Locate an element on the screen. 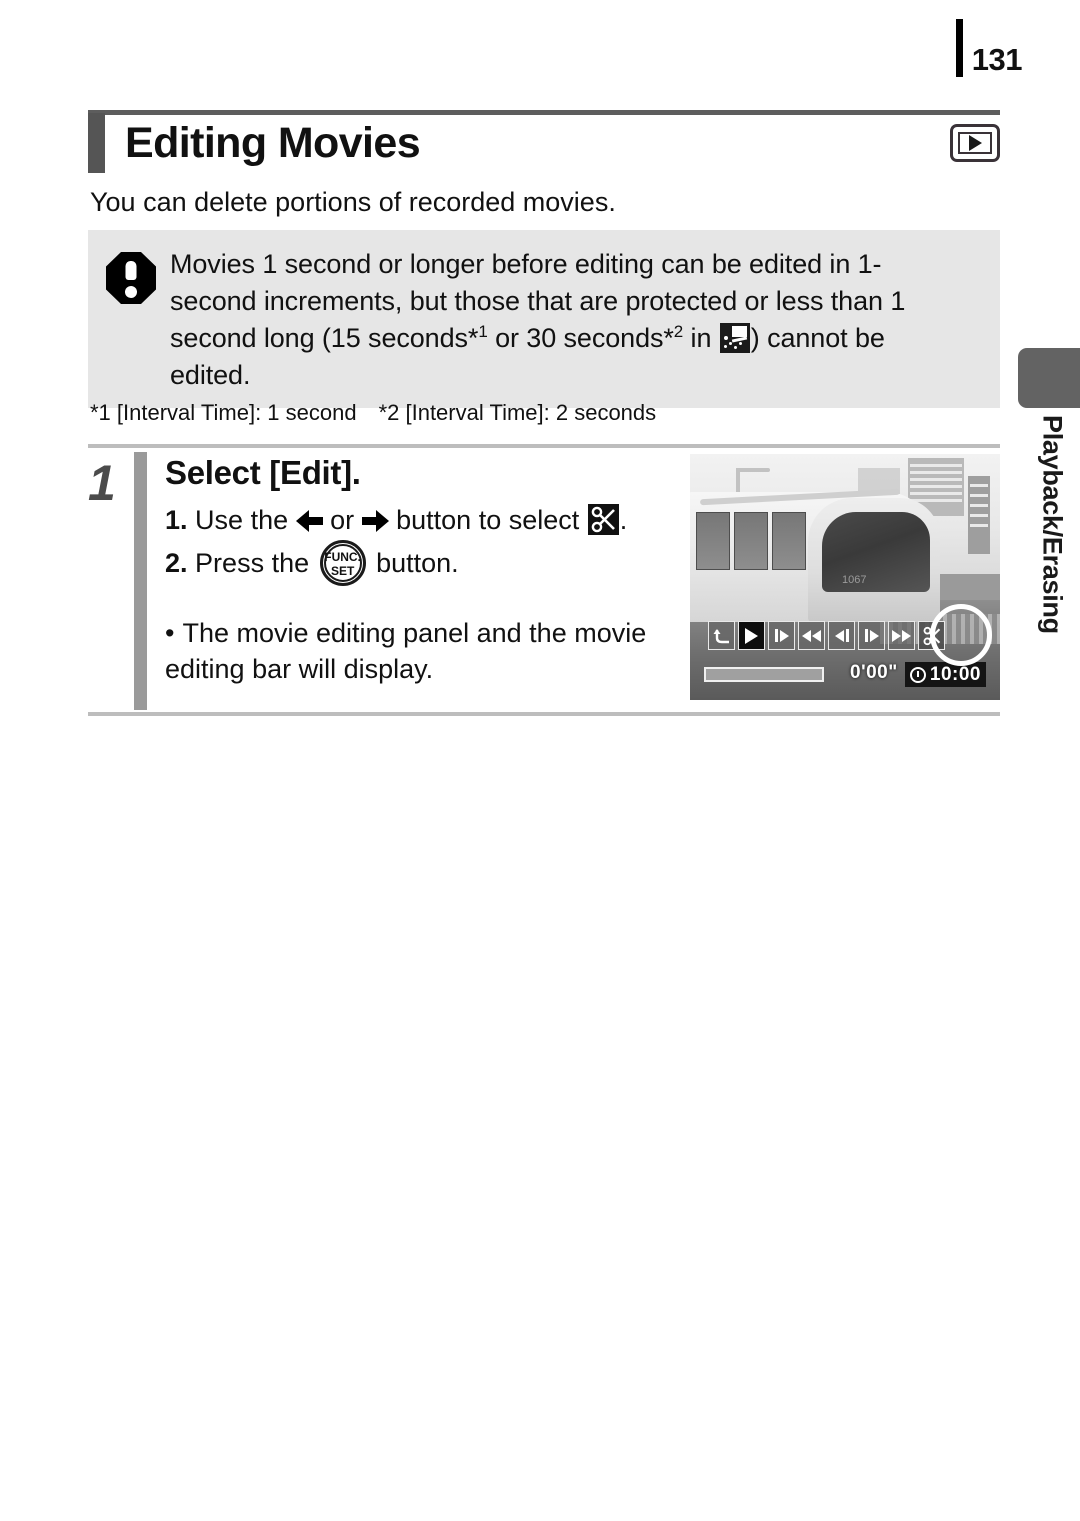 Image resolution: width=1080 pixels, height=1521 pixels. func-set-button-icon: FUNC. SET is located at coordinates (342, 563).